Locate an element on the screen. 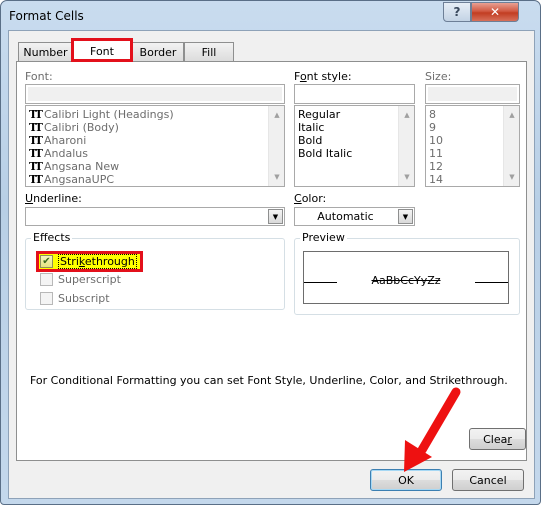 The height and width of the screenshot is (505, 541). list-item-label: Calibri (Body) is located at coordinates (81, 127).